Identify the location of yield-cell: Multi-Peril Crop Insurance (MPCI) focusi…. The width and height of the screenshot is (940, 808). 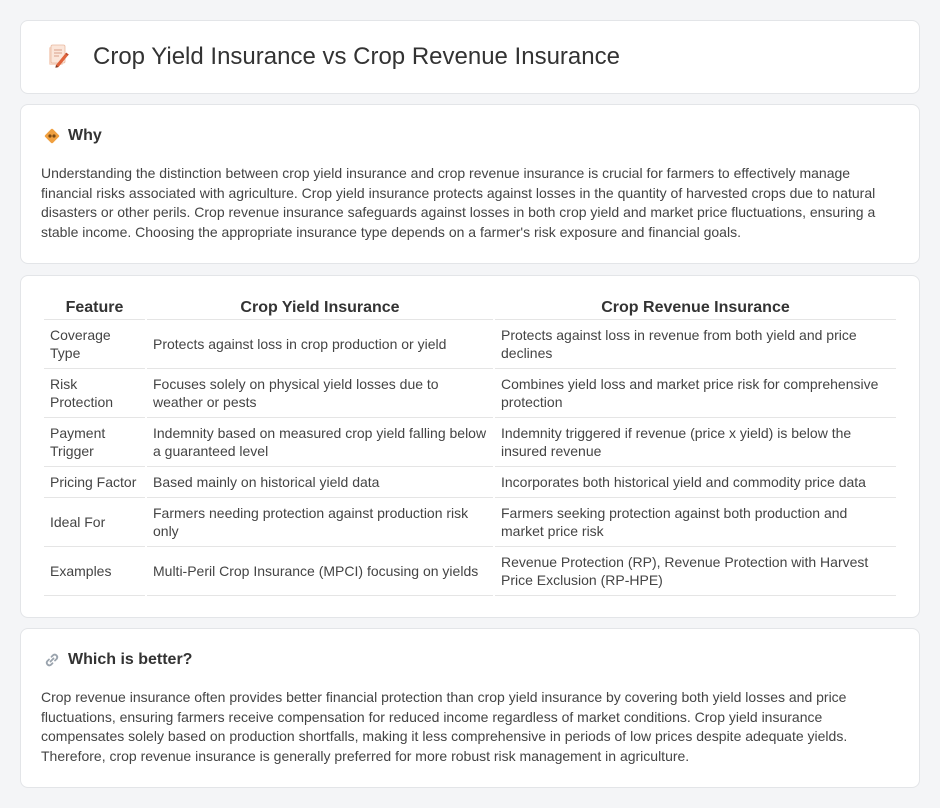
(320, 571).